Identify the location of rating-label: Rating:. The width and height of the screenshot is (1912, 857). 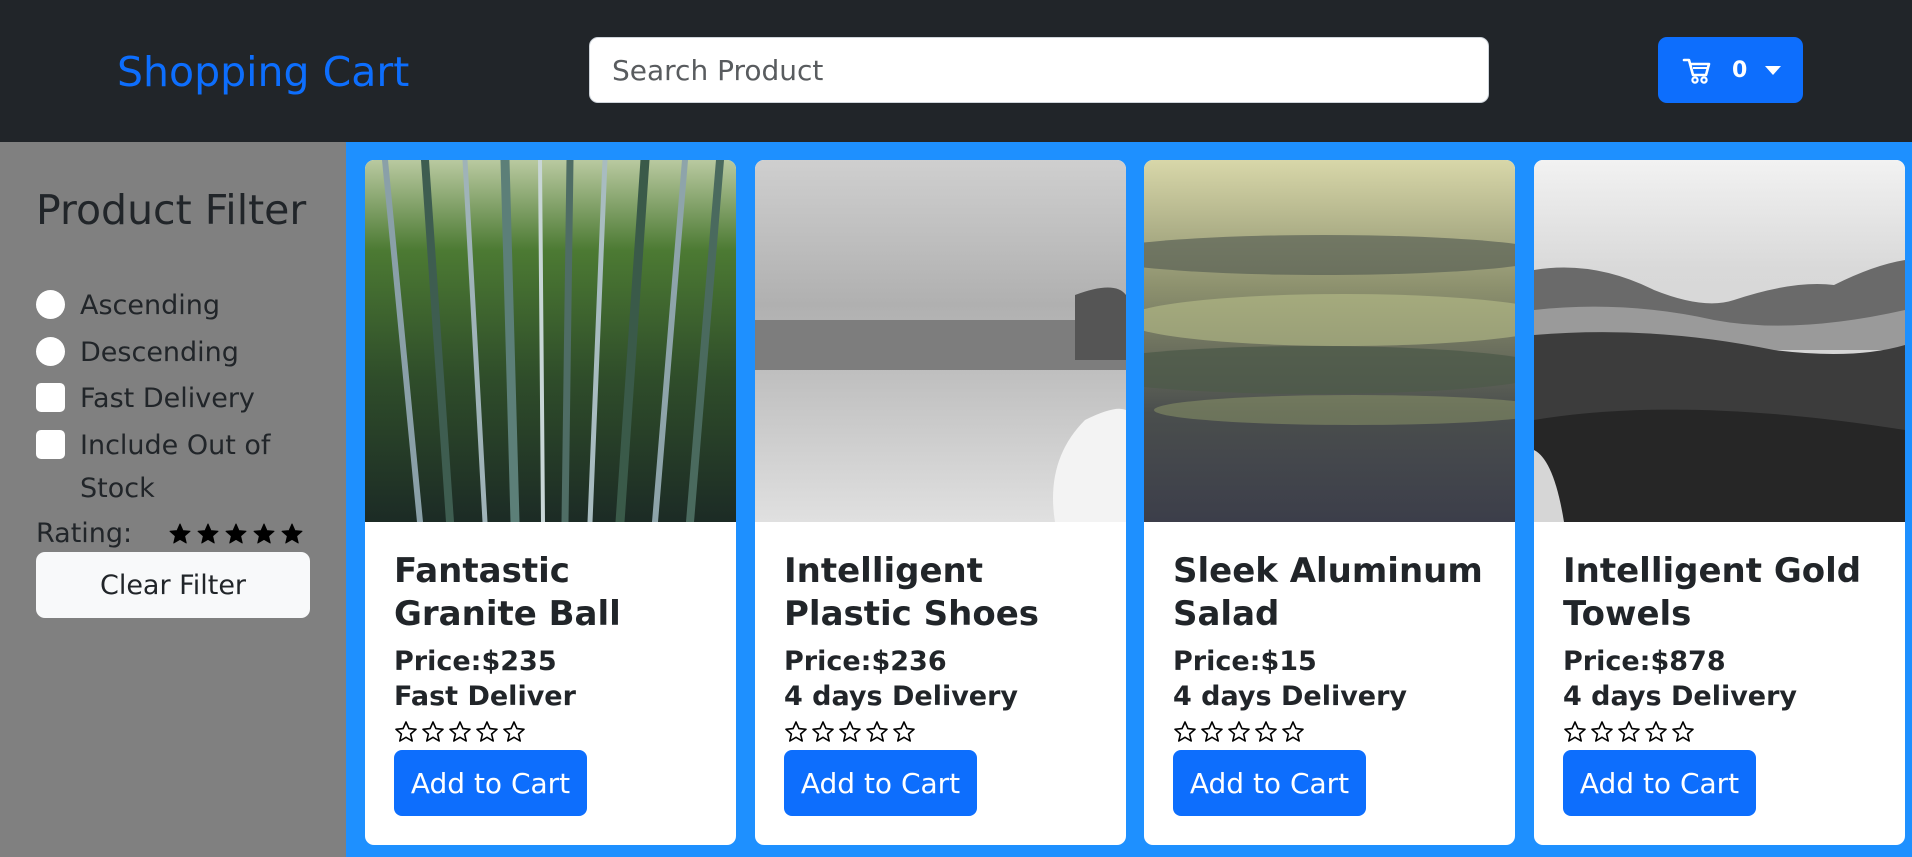
(84, 533).